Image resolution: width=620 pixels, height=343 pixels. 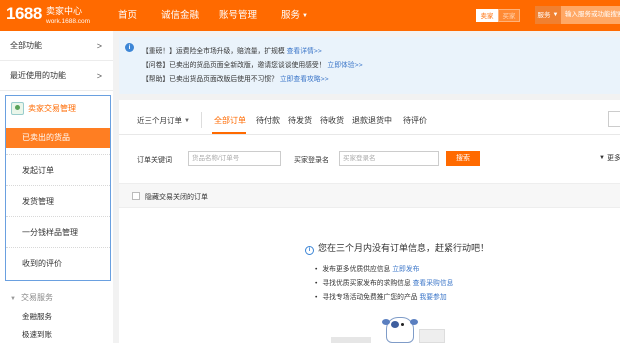 I want to click on site-logo: 1688 卖家中心 work.1688.com, so click(x=48, y=14).